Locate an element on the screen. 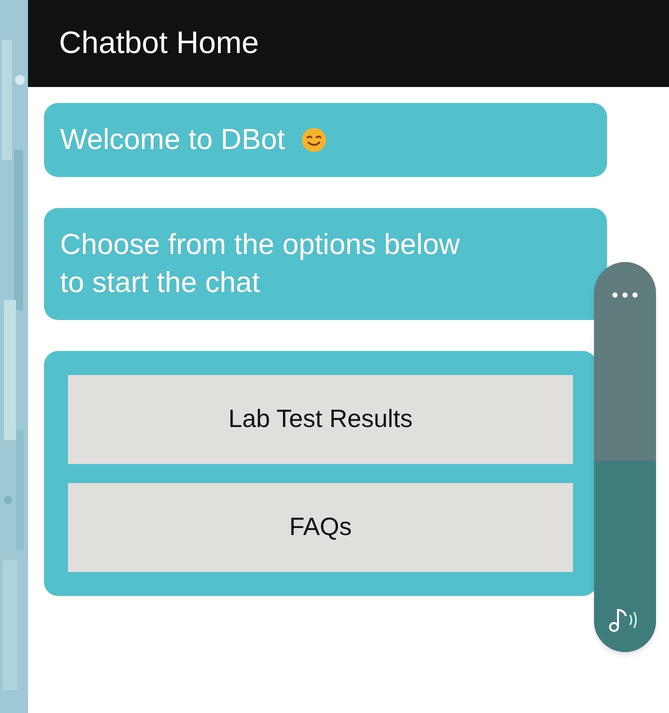  option-button: FAQs is located at coordinates (320, 527).